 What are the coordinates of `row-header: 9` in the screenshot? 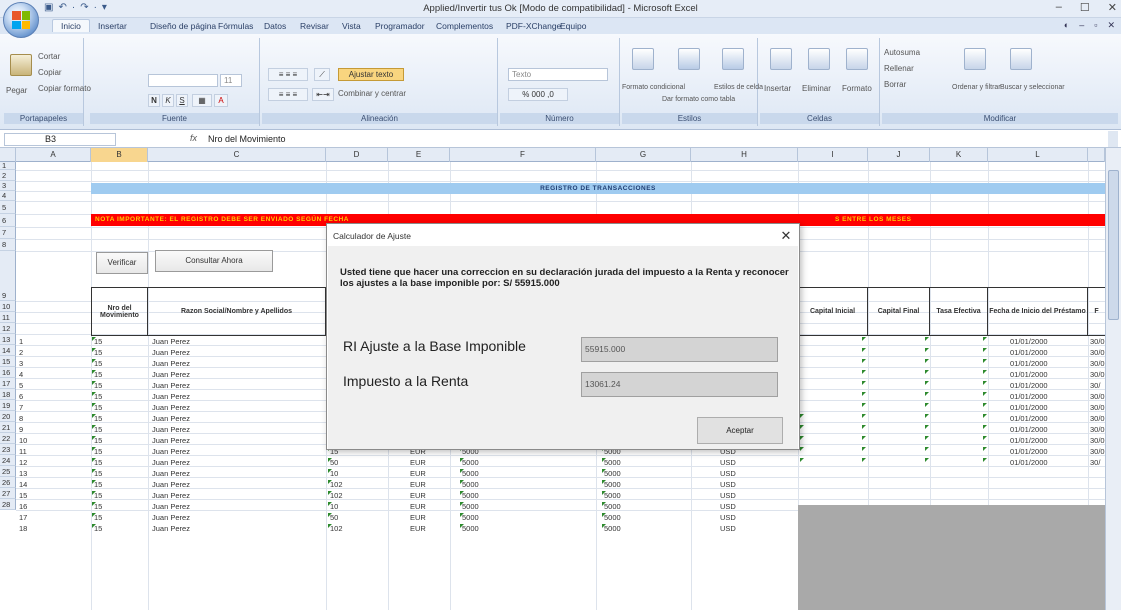 It's located at (8, 276).